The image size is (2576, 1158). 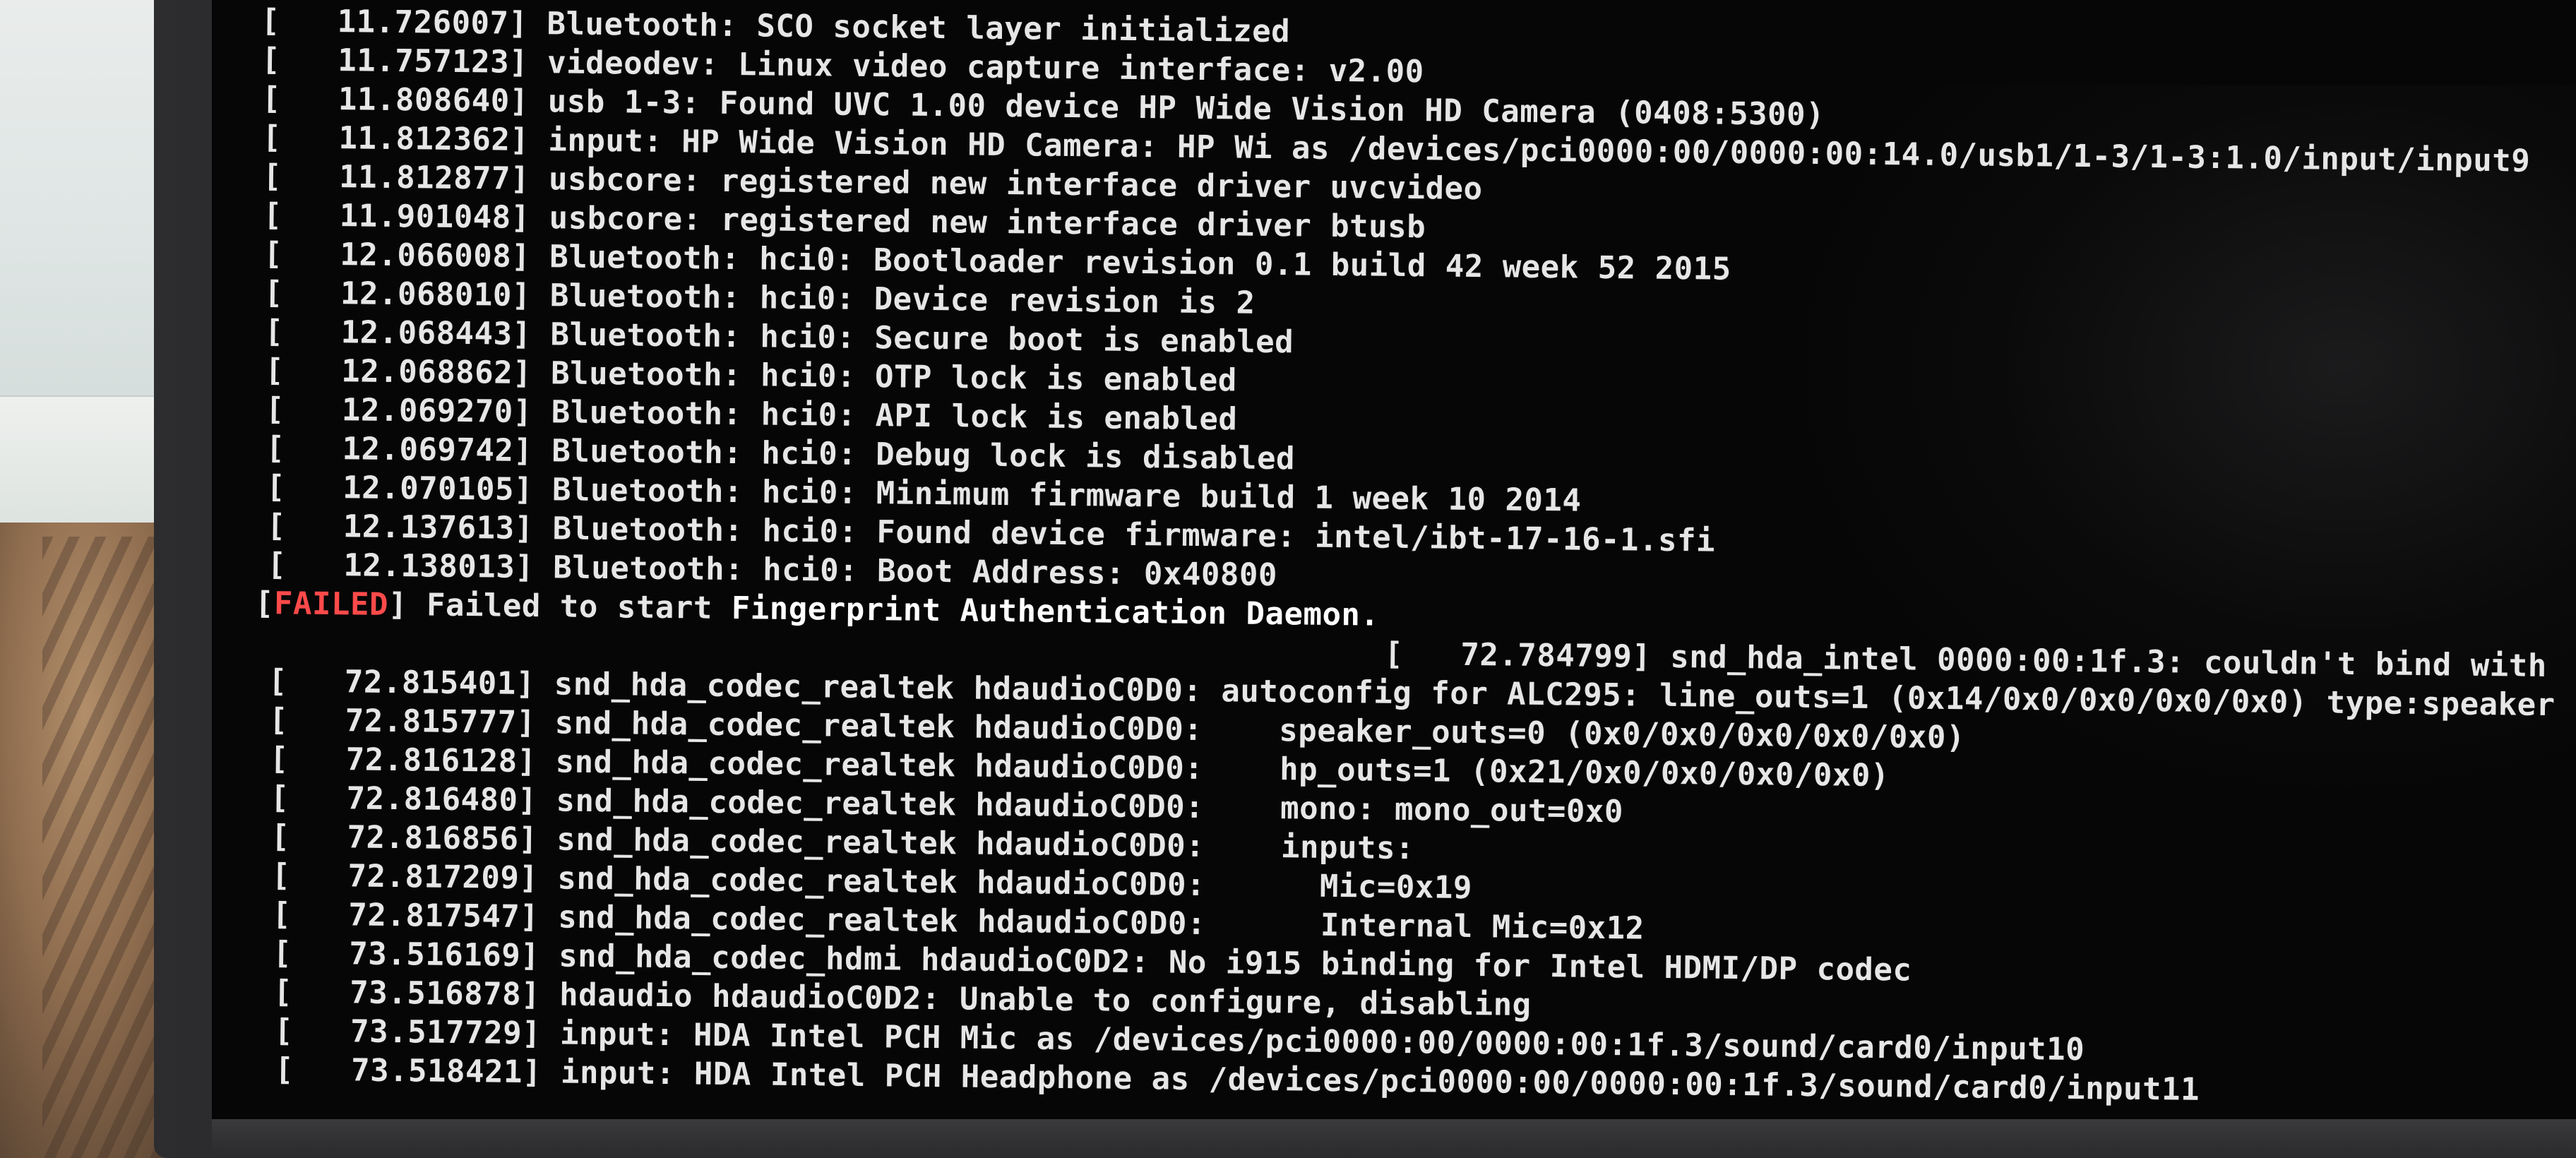 I want to click on log-timestamp: [ 72.816480], so click(x=413, y=799).